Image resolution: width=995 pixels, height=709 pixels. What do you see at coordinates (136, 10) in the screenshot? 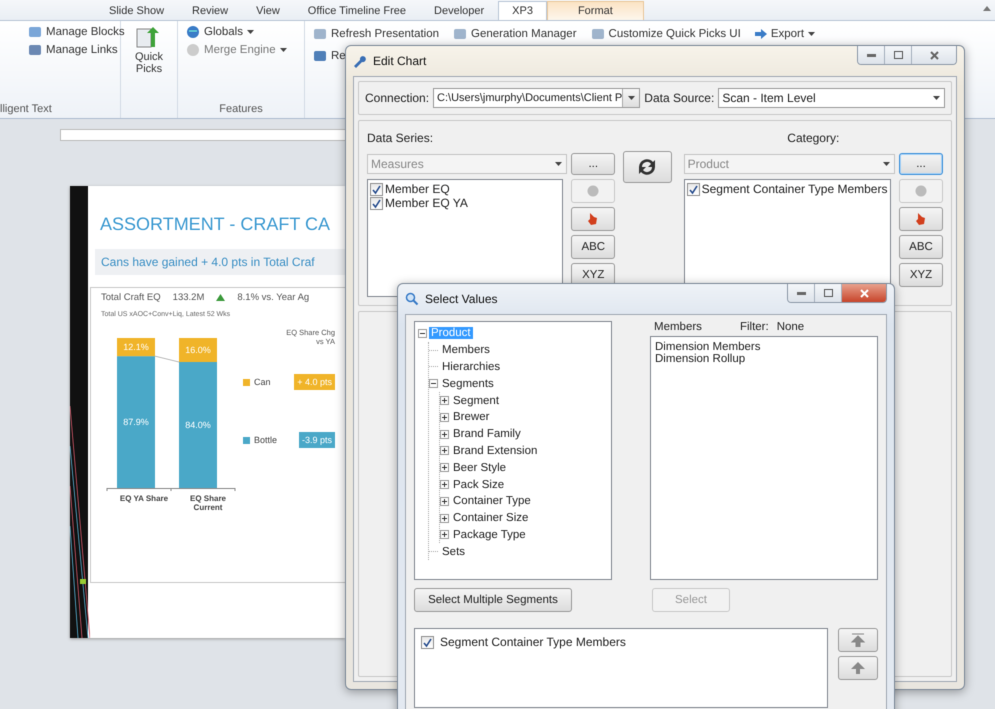
I see `ribbon-tab: Slide Show` at bounding box center [136, 10].